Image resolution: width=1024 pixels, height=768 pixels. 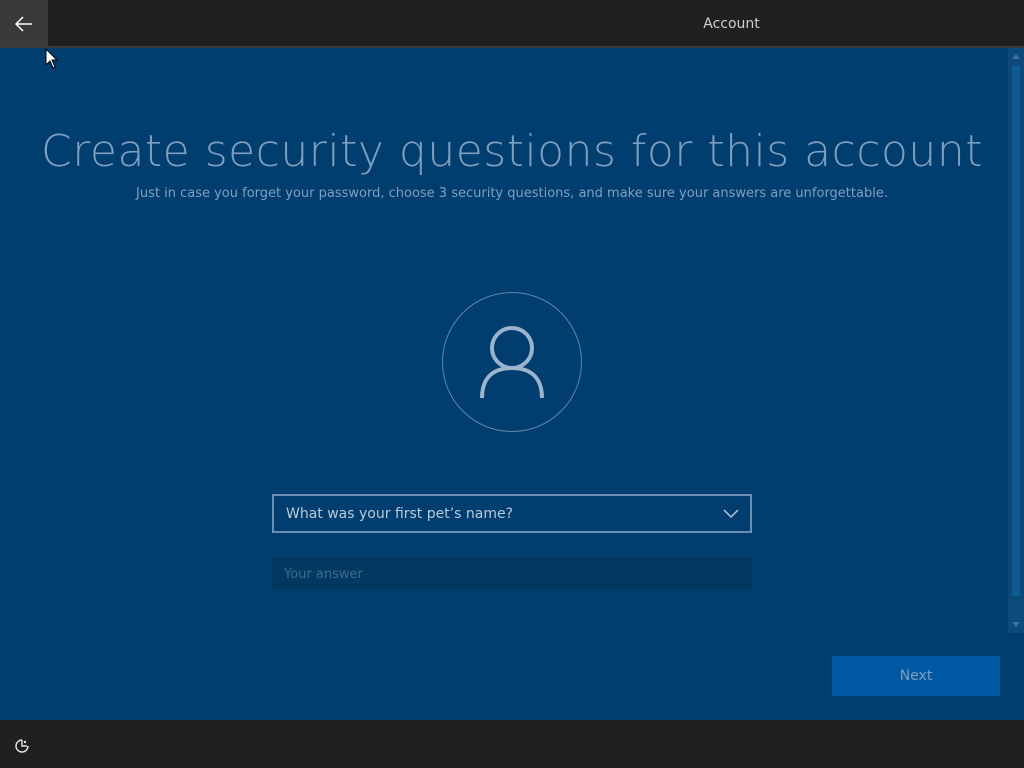 I want to click on security-question-value: What was your first pet’s name?, so click(x=400, y=513).